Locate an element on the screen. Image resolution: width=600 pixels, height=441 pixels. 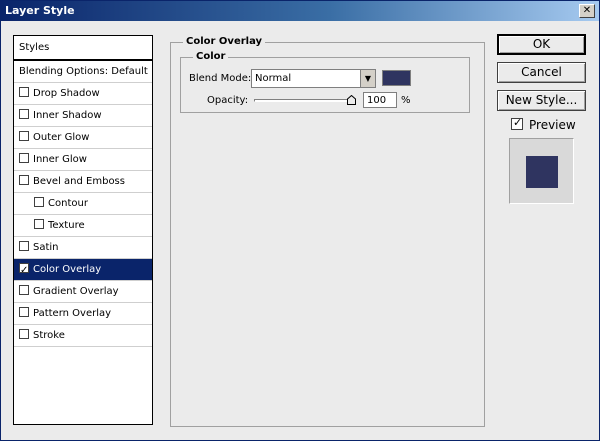
cancel-button: Cancel is located at coordinates (541, 72).